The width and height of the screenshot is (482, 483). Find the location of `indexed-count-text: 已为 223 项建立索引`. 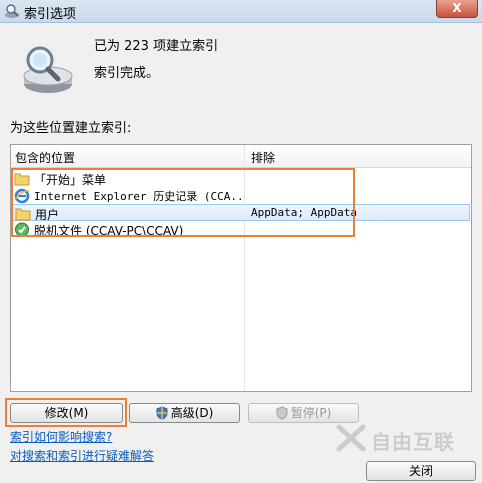

indexed-count-text: 已为 223 项建立索引 is located at coordinates (156, 46).